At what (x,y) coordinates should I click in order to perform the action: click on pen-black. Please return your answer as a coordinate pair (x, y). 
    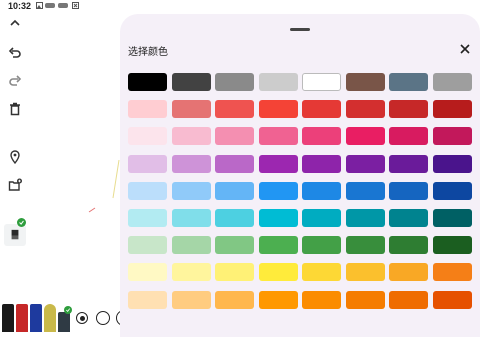
    Looking at the image, I should click on (8, 318).